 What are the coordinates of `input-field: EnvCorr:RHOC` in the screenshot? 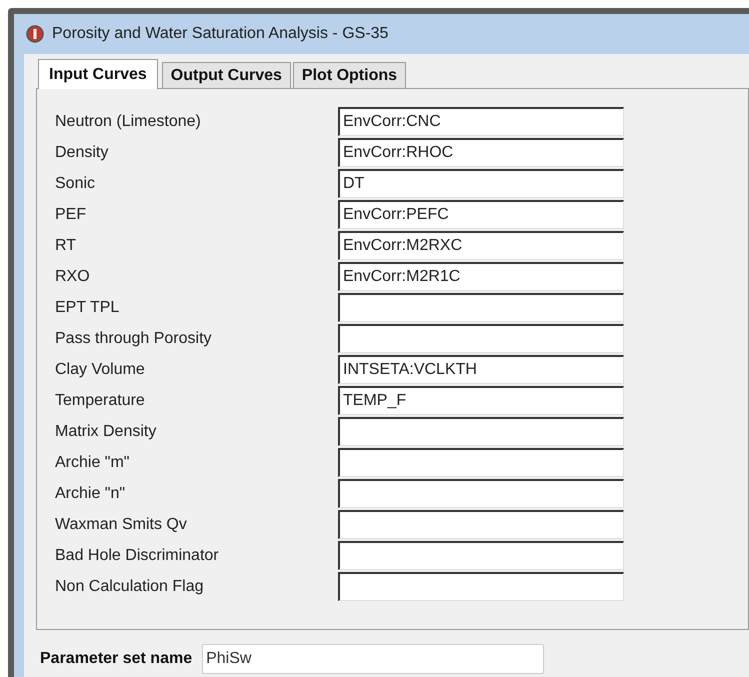 It's located at (481, 152).